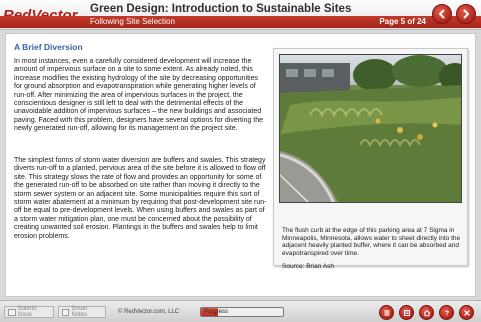 This screenshot has width=481, height=322. I want to click on menu-icon, so click(386, 312).